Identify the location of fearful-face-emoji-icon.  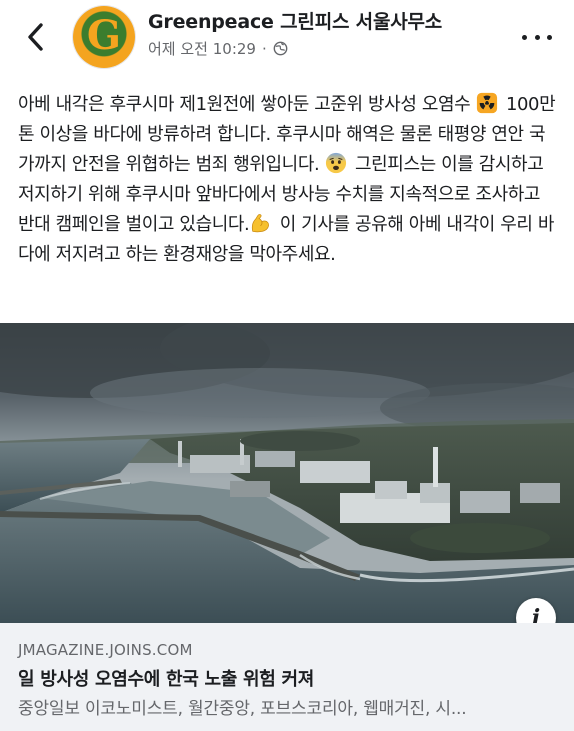
(335, 163).